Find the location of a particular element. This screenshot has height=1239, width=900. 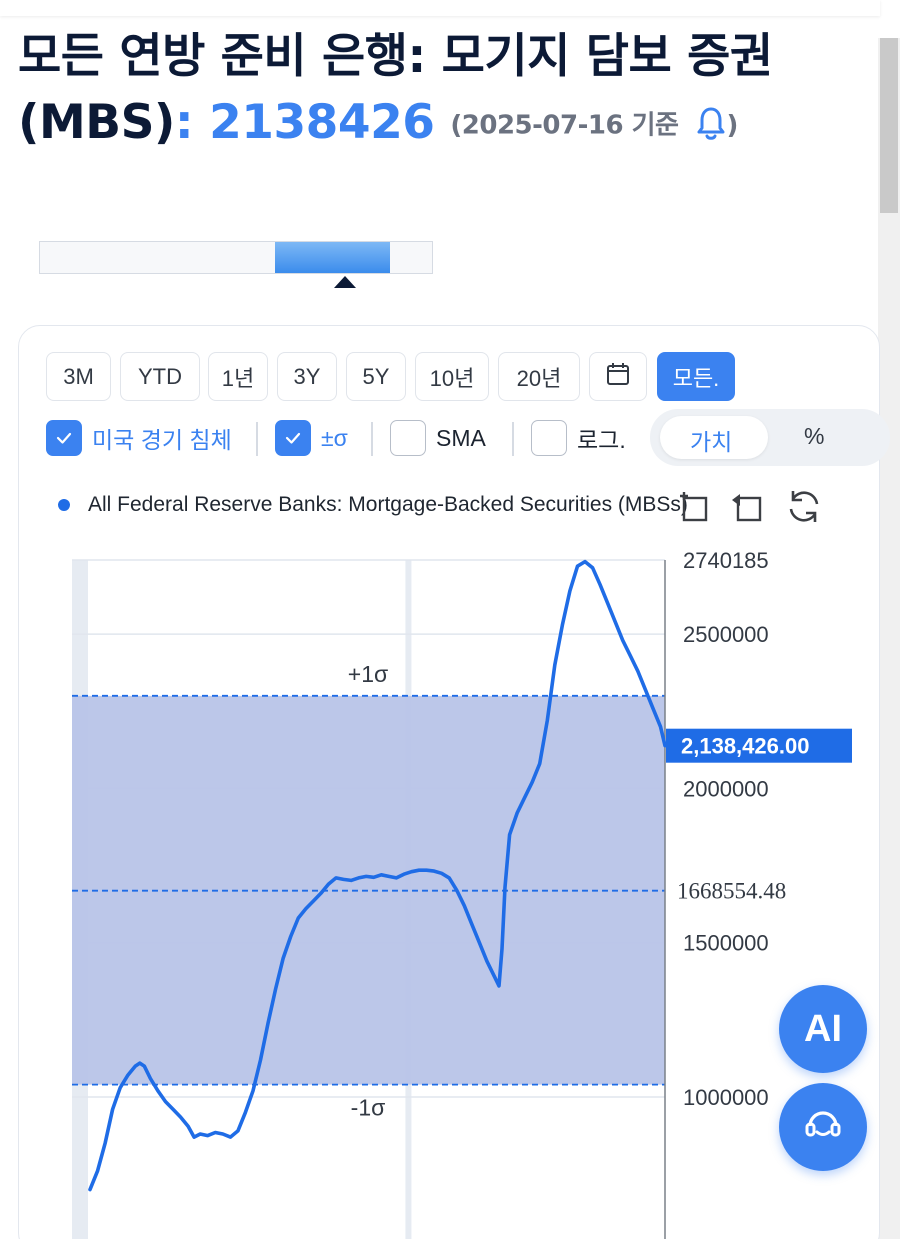

range-button: 3M is located at coordinates (78, 376).